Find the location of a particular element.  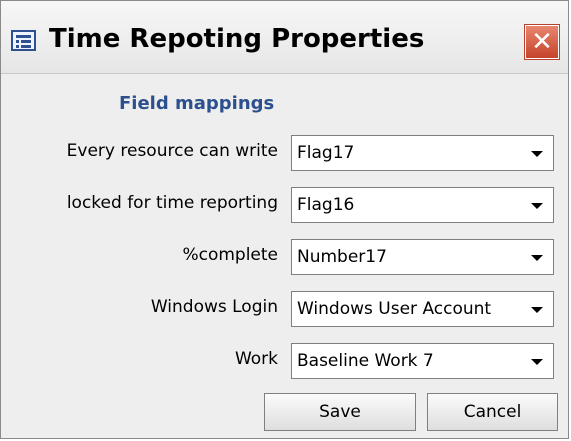

close-icon: ✕ is located at coordinates (542, 42).